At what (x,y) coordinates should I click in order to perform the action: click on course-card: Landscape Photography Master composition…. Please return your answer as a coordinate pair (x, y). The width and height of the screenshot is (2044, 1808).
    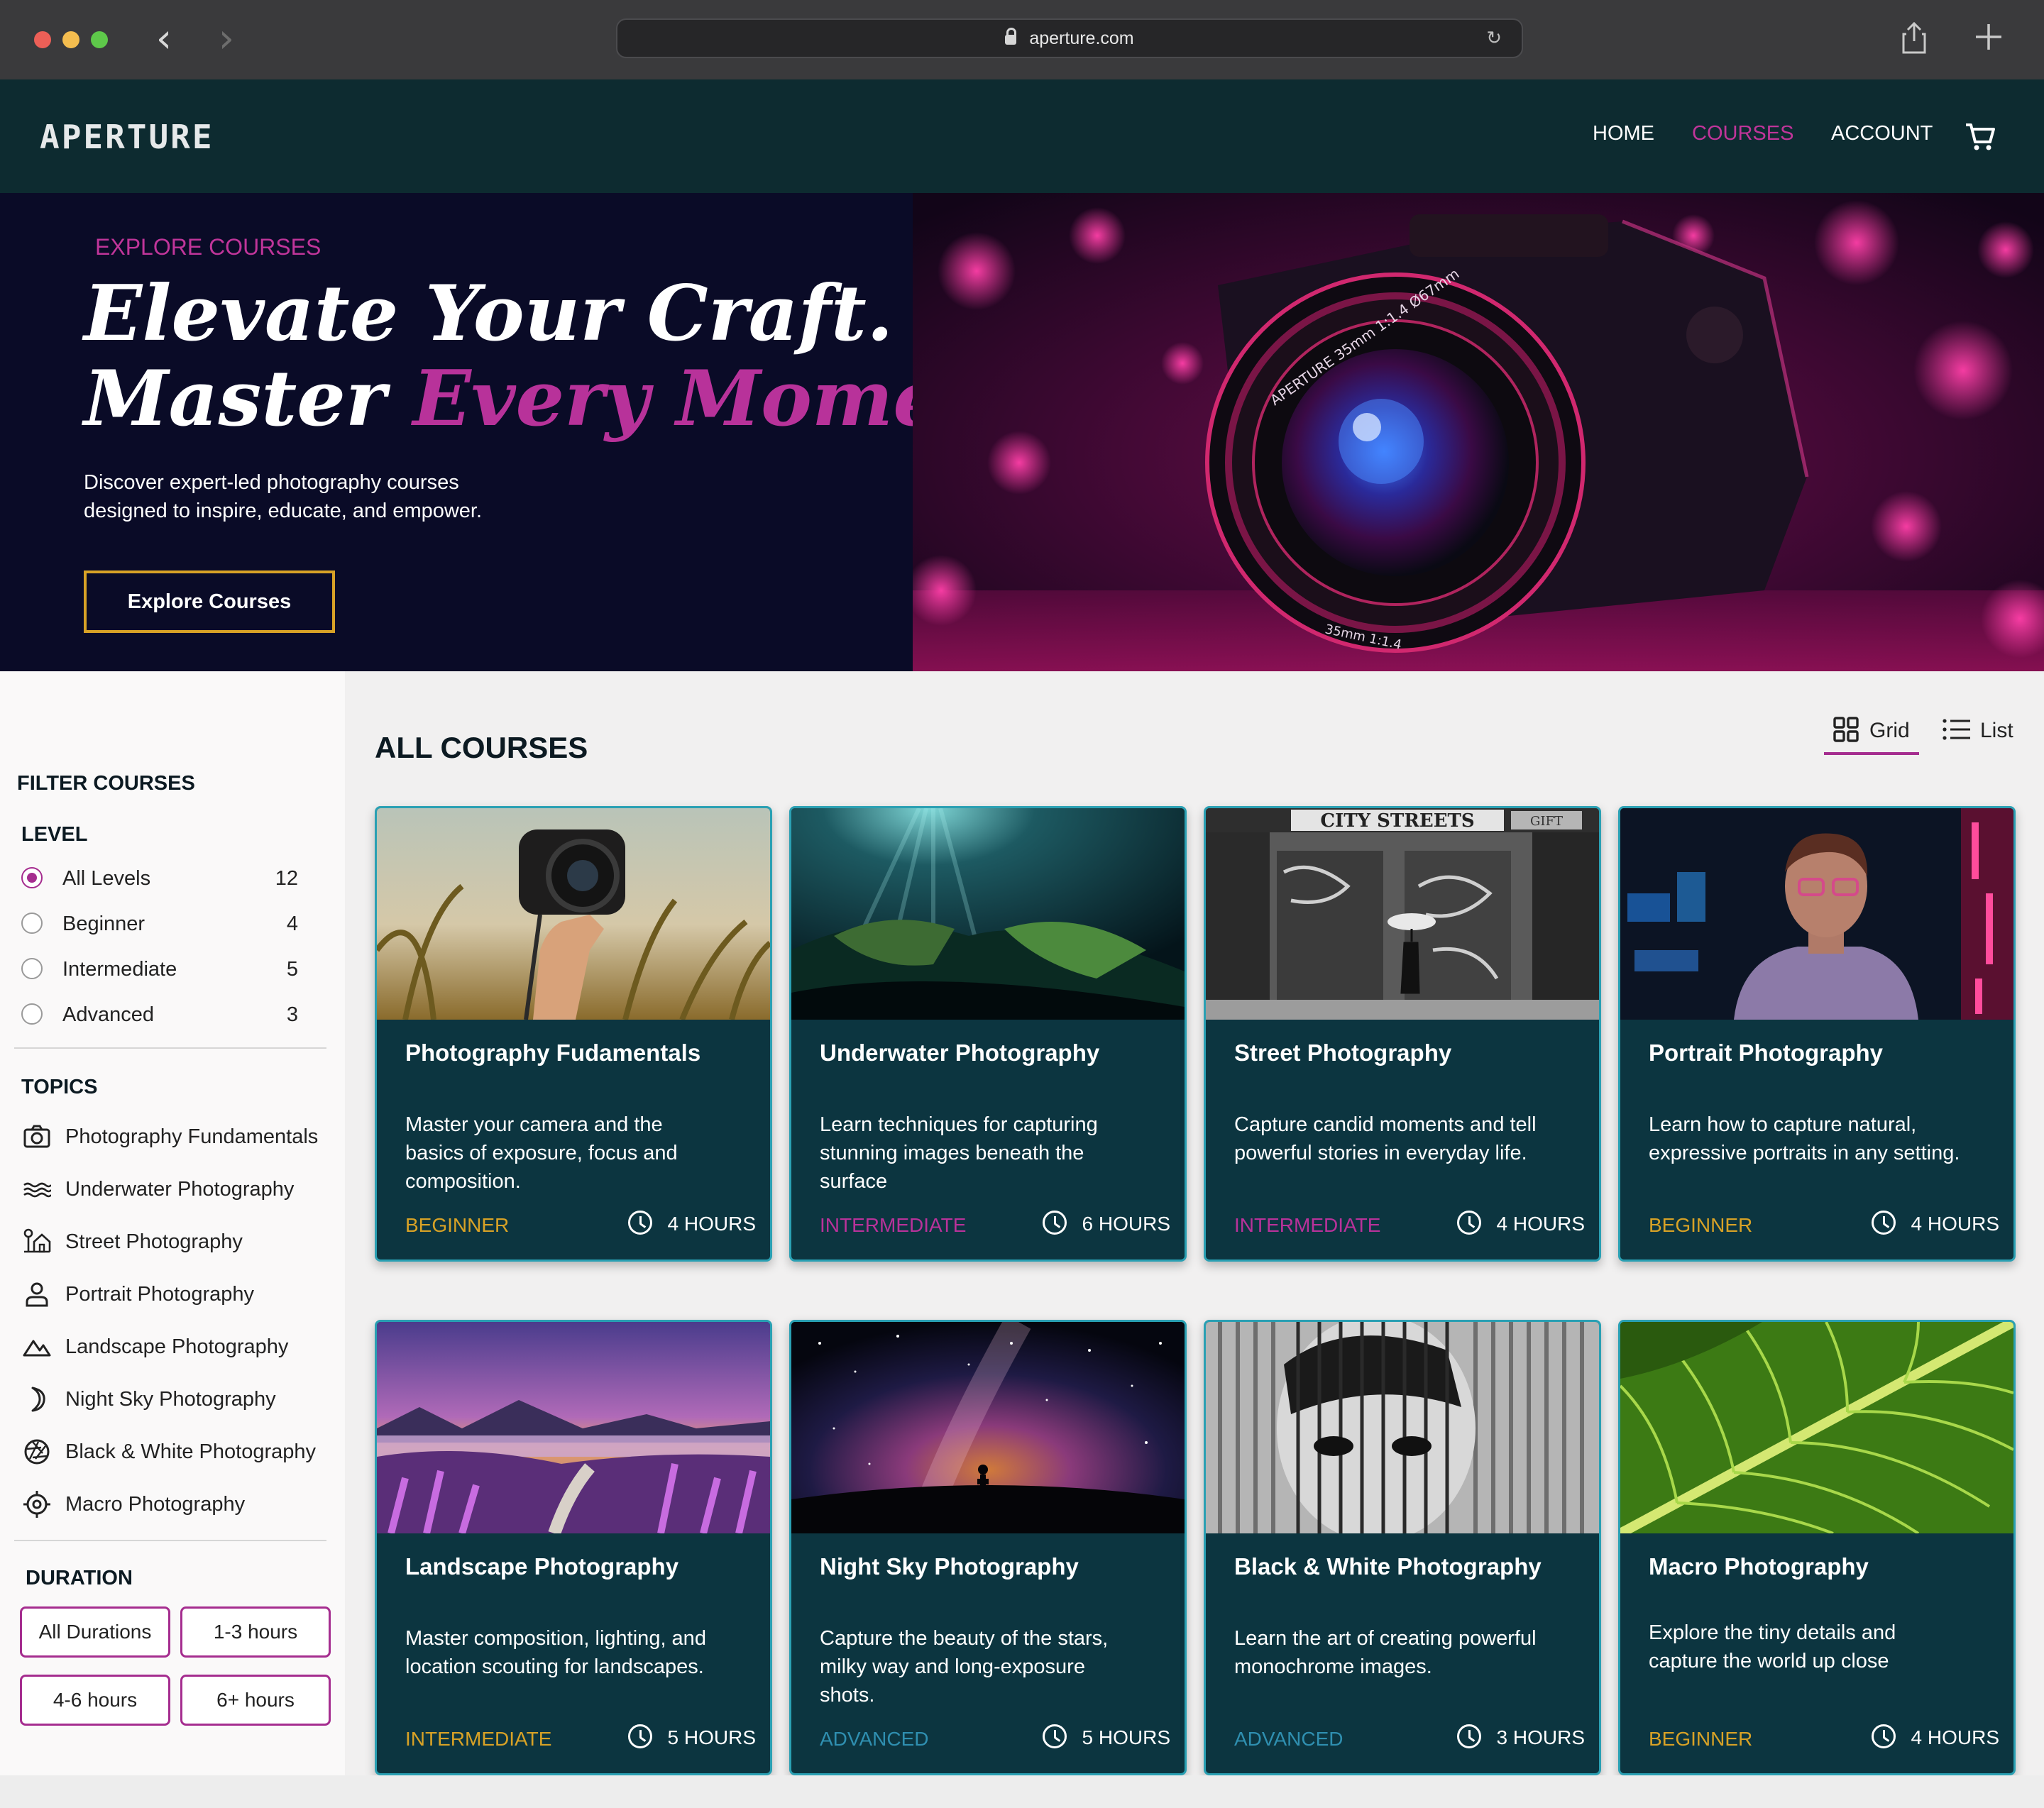
    Looking at the image, I should click on (573, 1547).